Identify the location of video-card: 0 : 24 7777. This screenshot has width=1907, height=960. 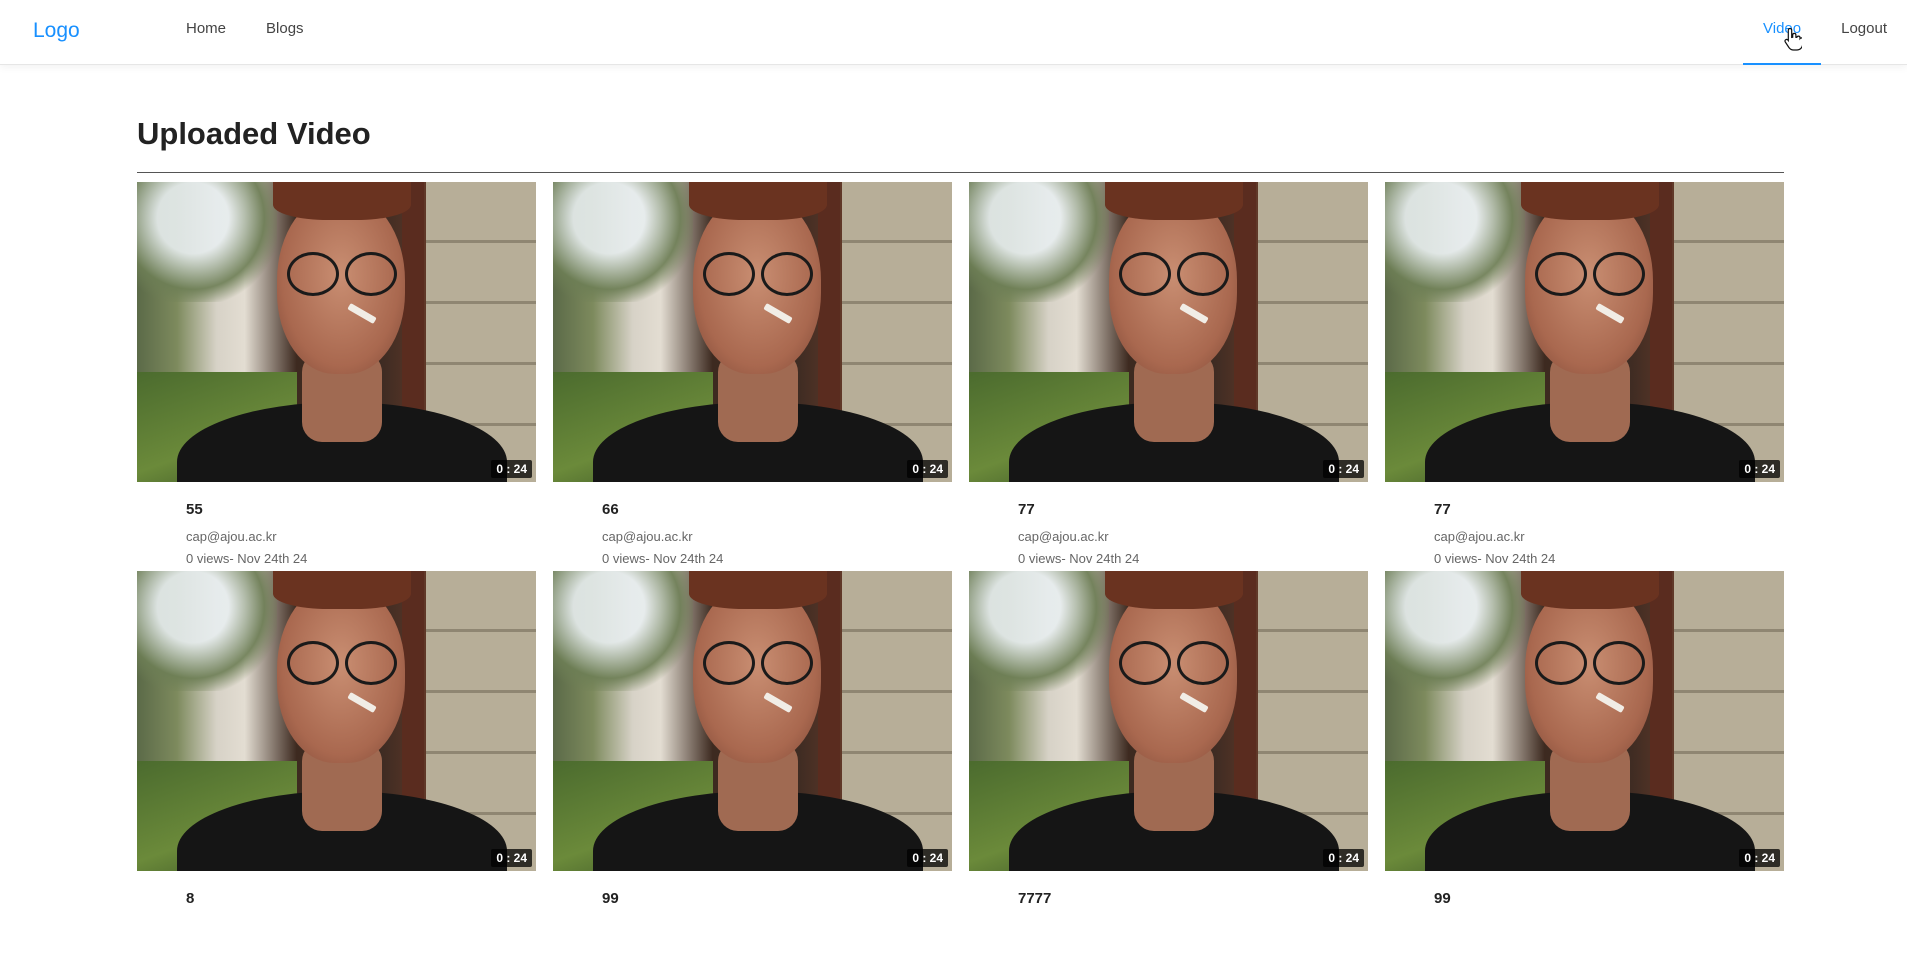
(1168, 765).